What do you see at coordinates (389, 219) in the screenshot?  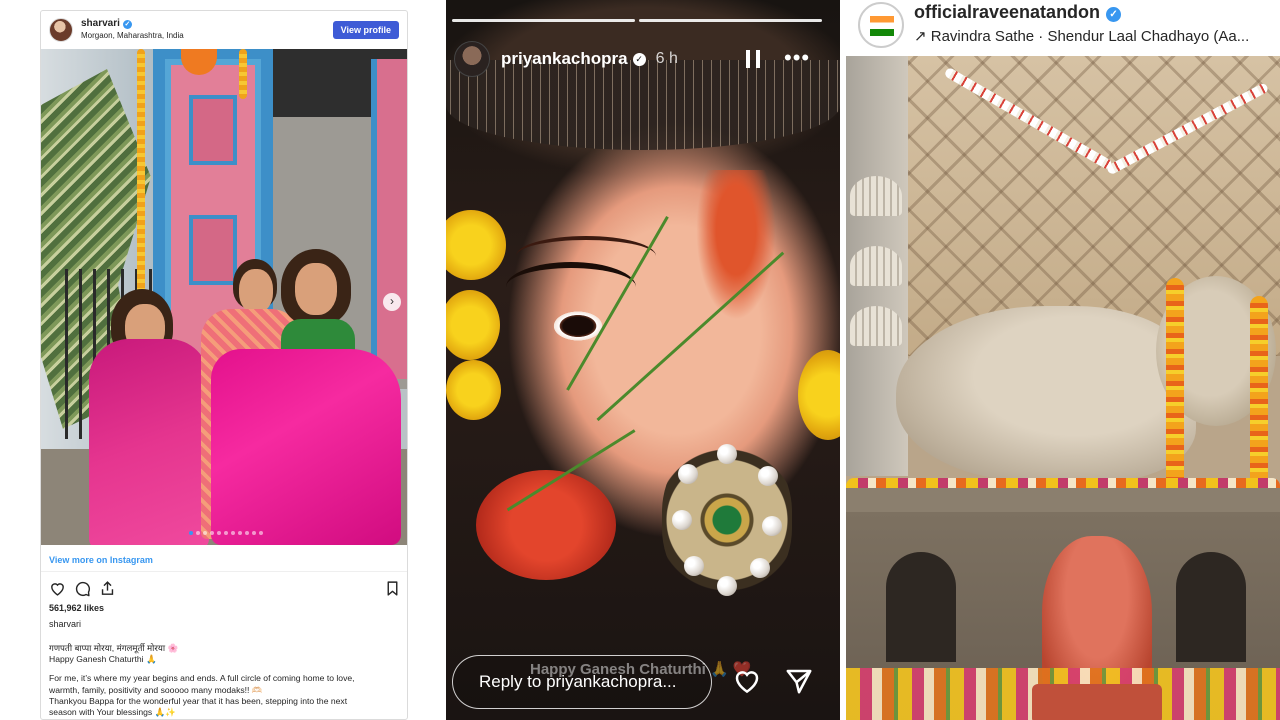 I see `photo-right-pillar` at bounding box center [389, 219].